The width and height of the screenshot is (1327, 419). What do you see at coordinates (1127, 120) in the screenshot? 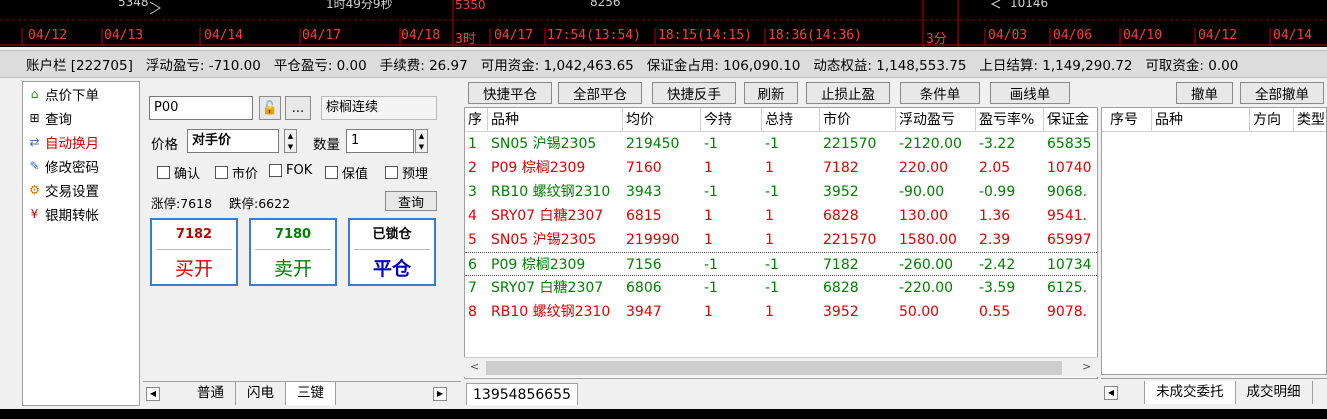
I see `col-header: 序号` at bounding box center [1127, 120].